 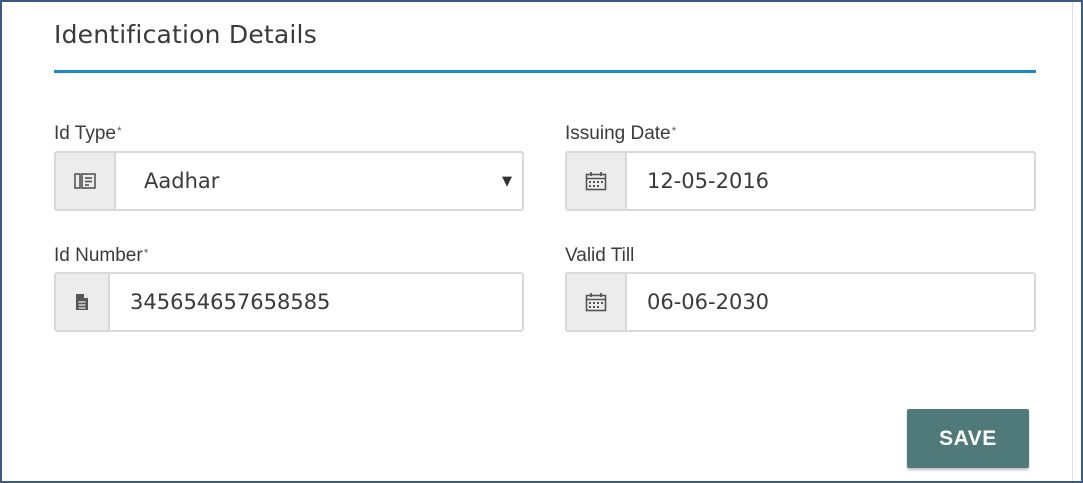 I want to click on issuing-date-label: Issuing Date*, so click(x=620, y=134).